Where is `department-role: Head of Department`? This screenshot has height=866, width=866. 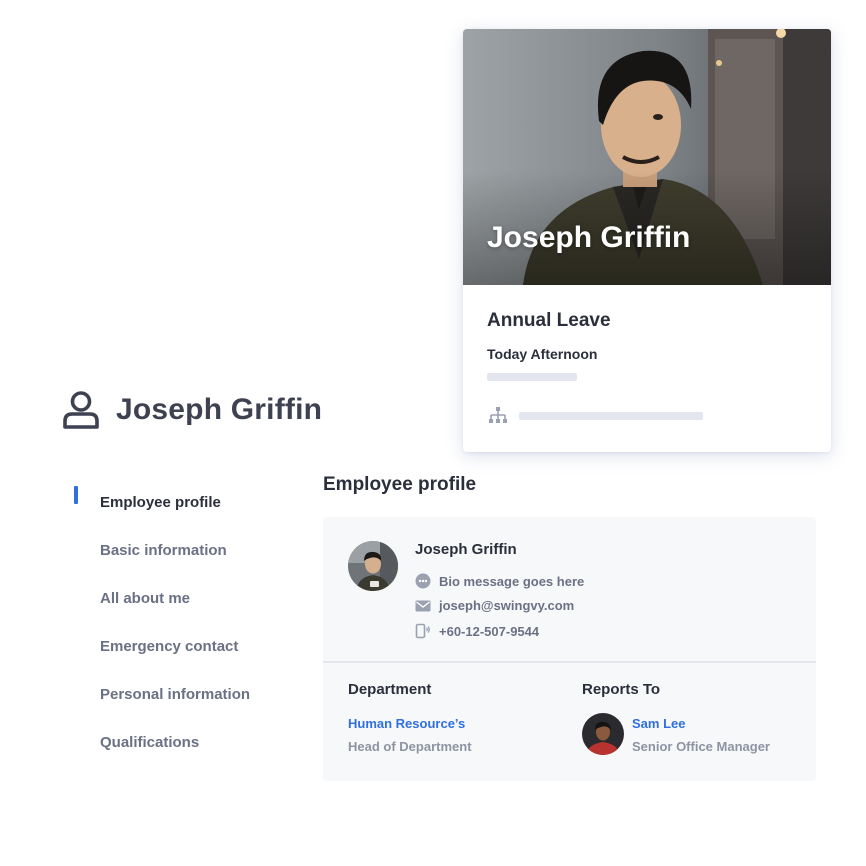 department-role: Head of Department is located at coordinates (410, 746).